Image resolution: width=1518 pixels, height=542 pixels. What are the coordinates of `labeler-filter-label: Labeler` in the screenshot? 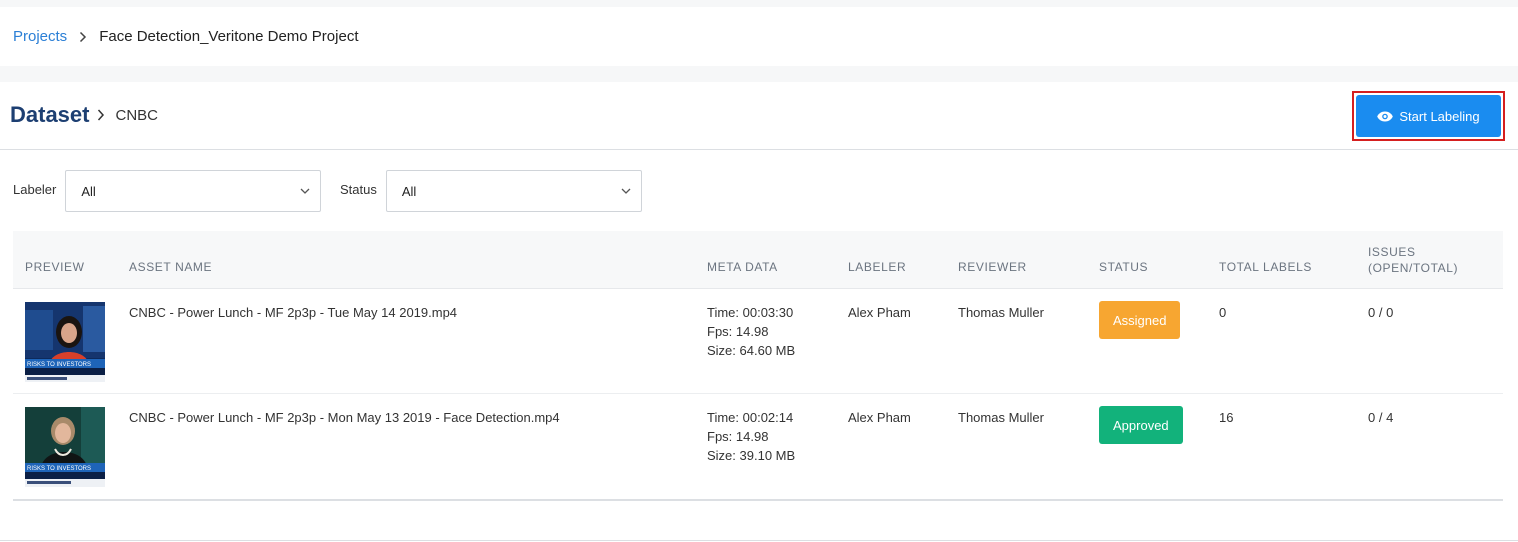 It's located at (35, 189).